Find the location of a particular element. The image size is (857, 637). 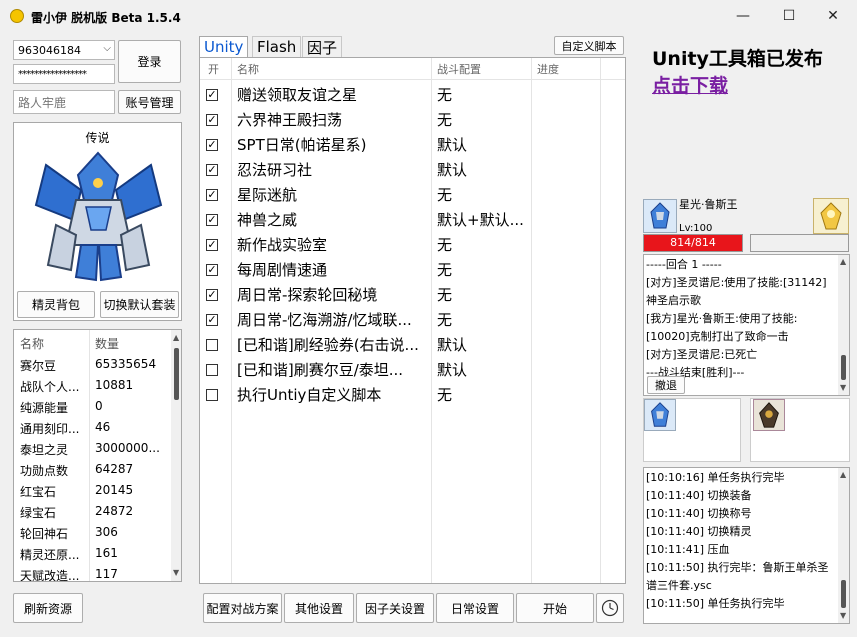

retreat-button: 撤退 is located at coordinates (666, 385).